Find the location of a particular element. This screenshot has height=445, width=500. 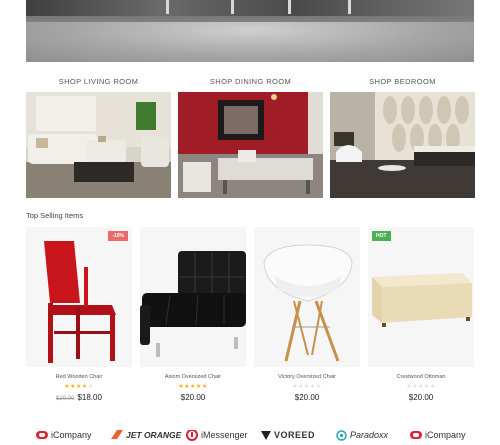

product-name: Red Wooden Chair is located at coordinates (79, 377).